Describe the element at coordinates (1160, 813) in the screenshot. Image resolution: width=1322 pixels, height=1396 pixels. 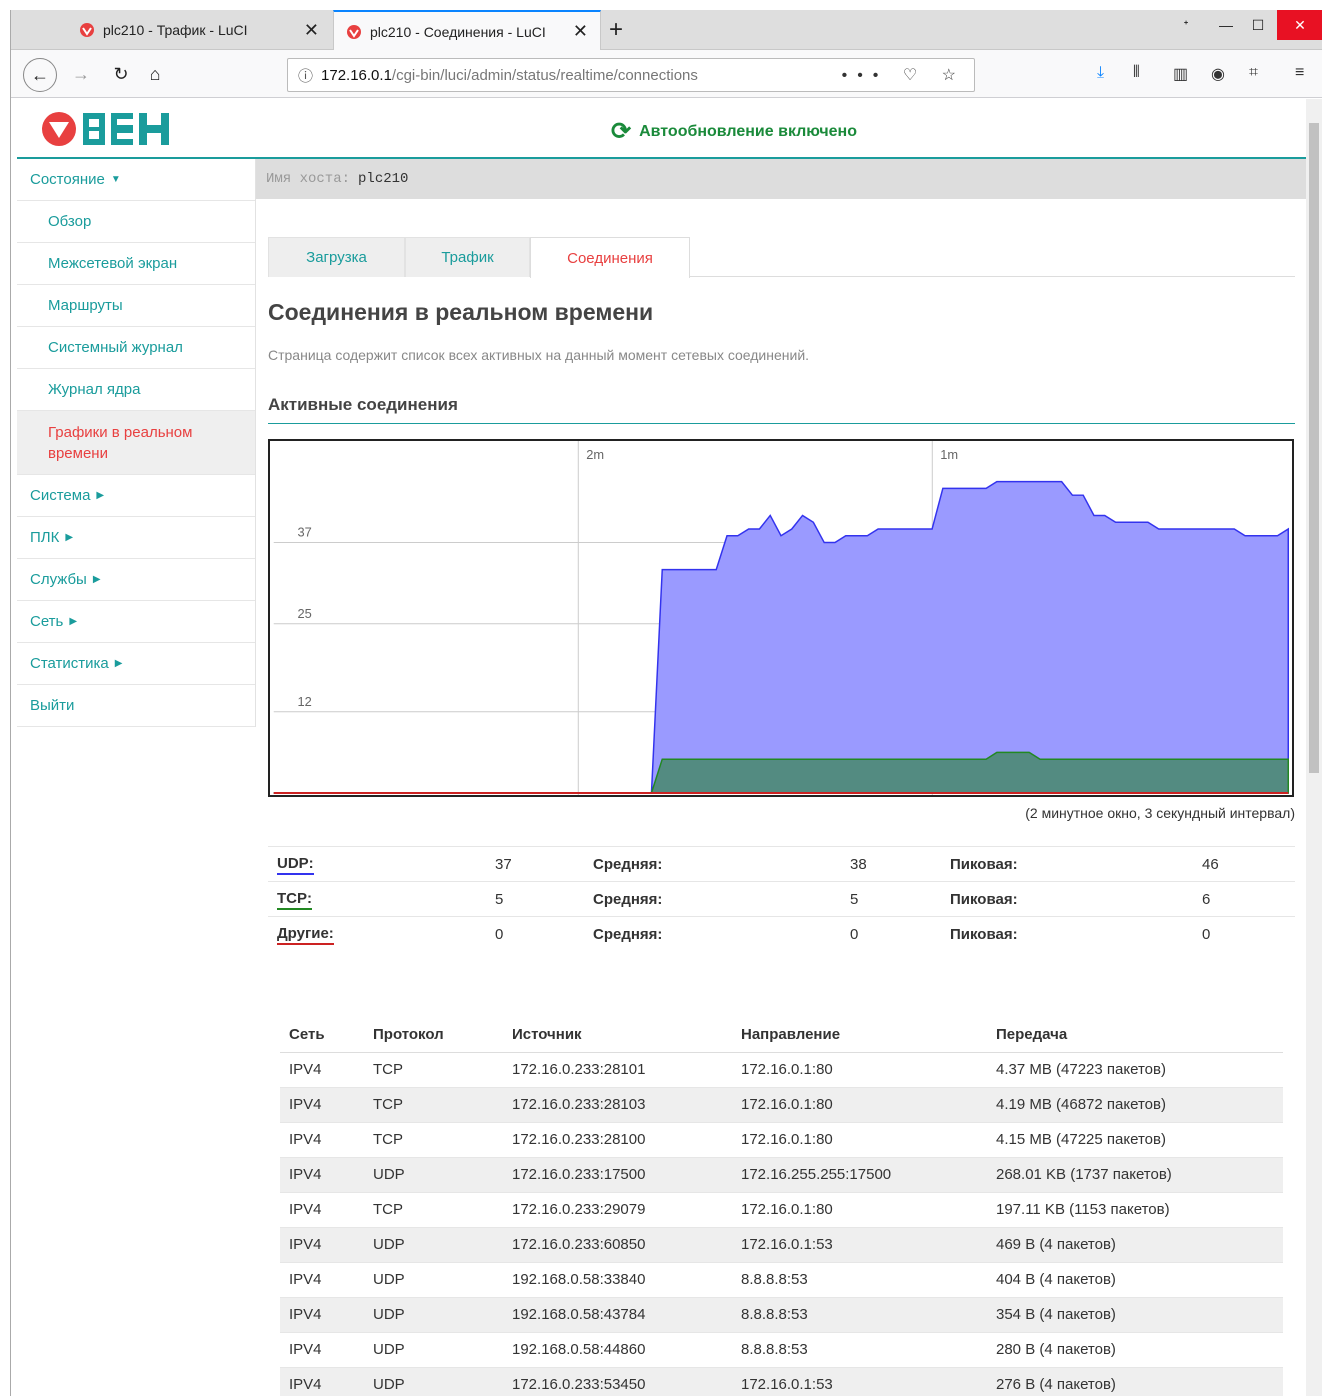
I see `window-note: (2 минутное окно, 3 секундный интервал)` at that location.